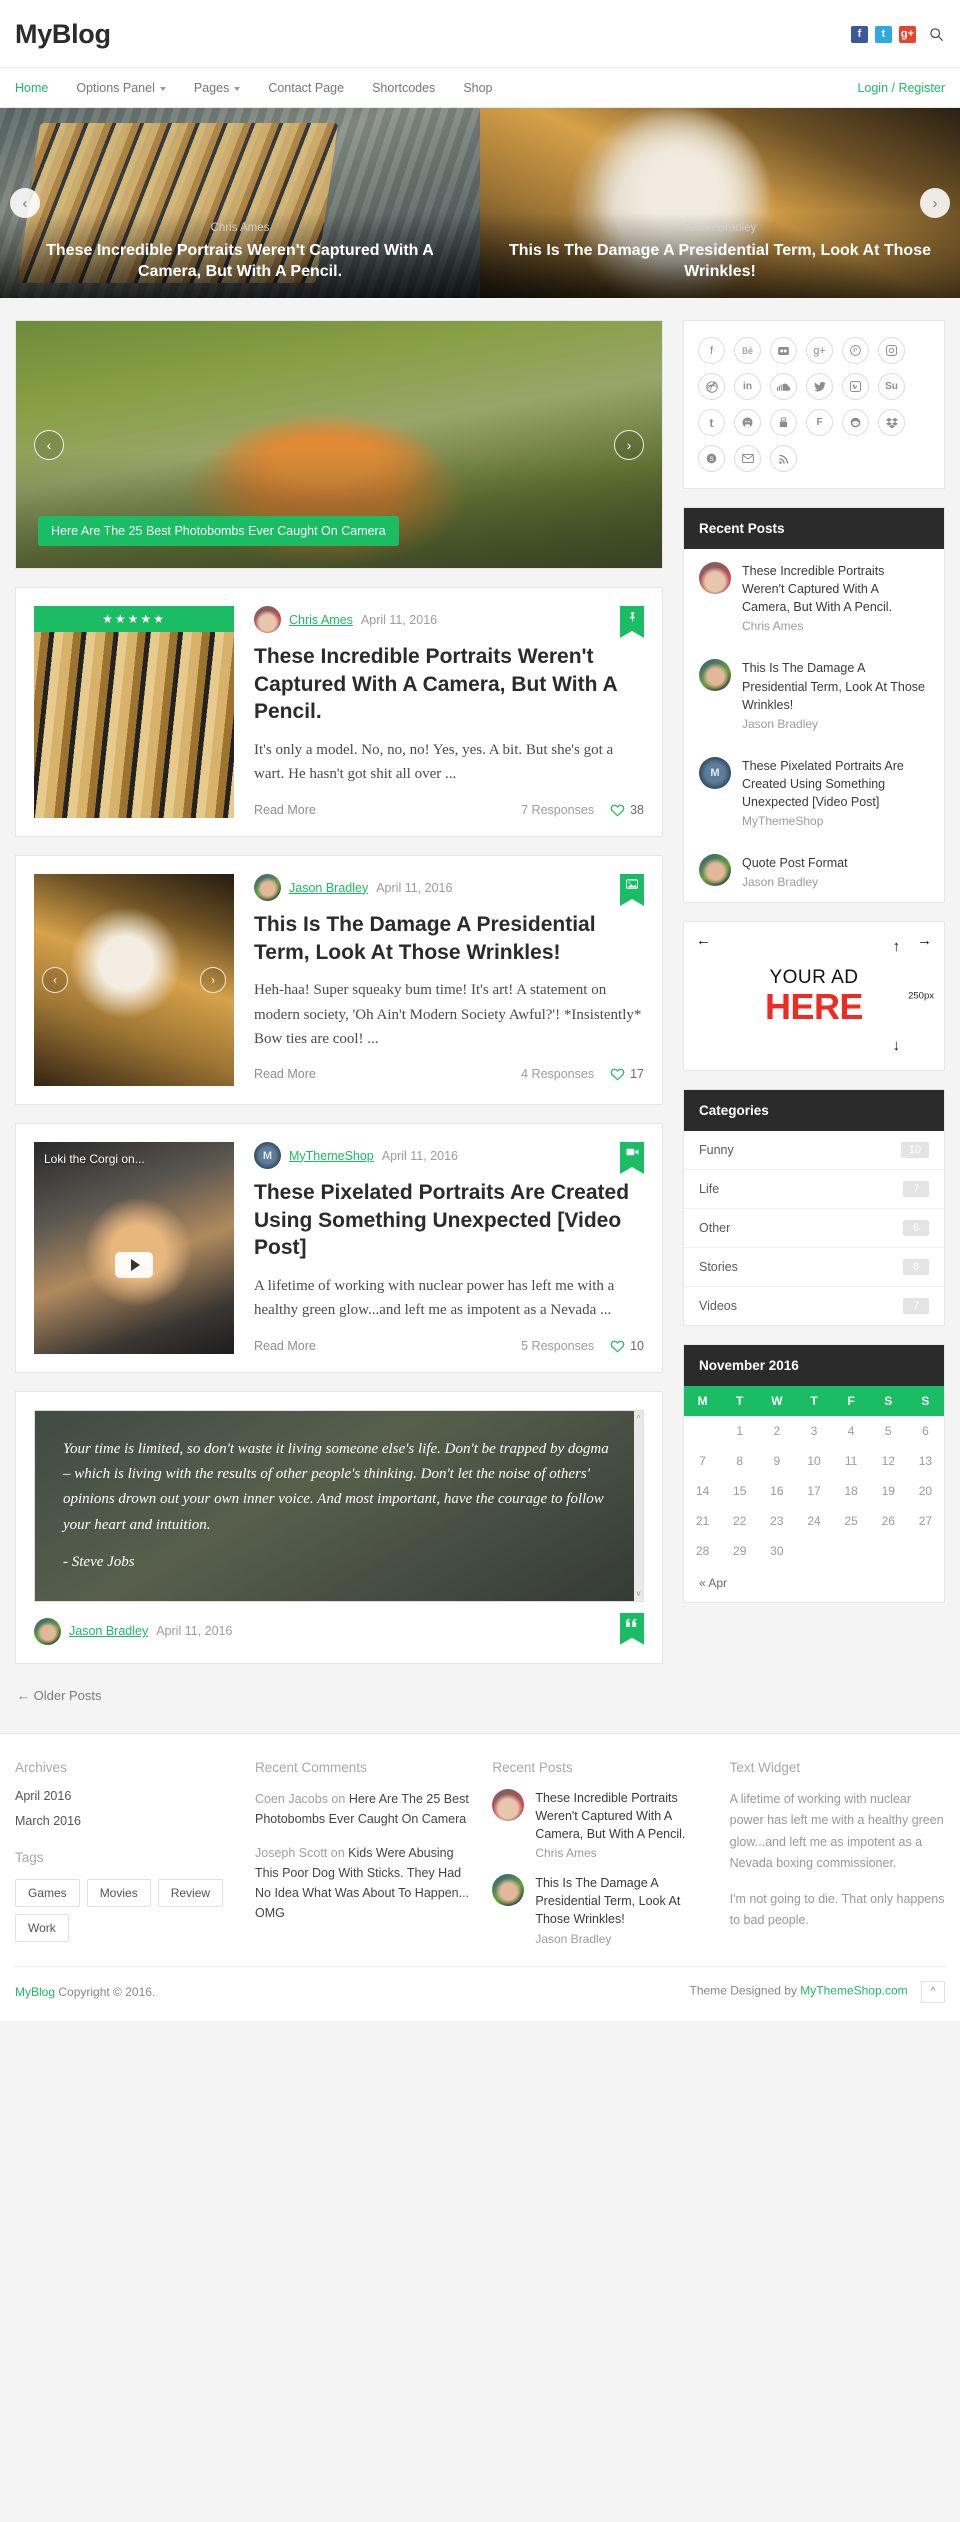  Describe the element at coordinates (851, 1521) in the screenshot. I see `calendar-day: 25` at that location.